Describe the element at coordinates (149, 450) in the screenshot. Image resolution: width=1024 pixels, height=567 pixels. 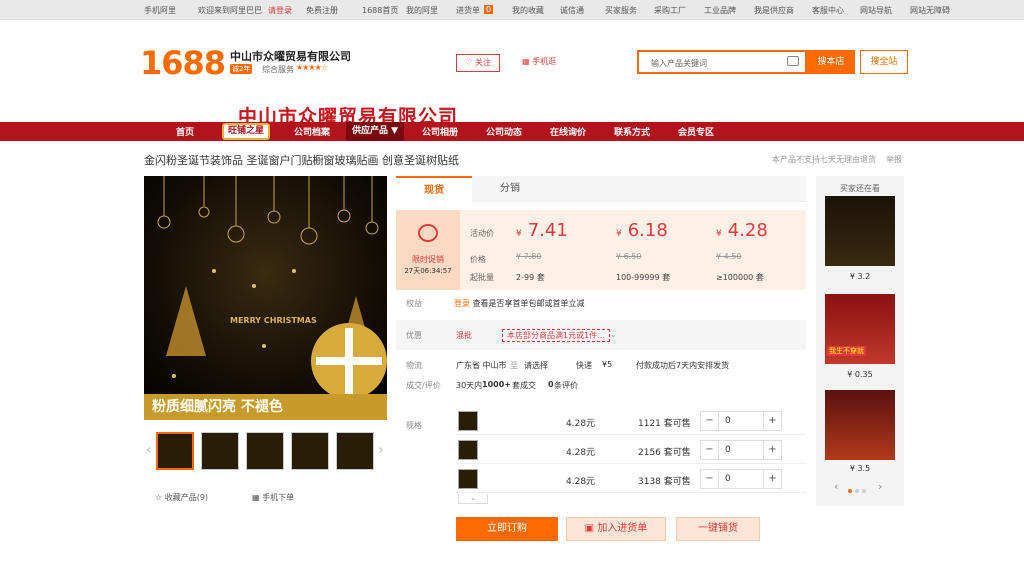
I see `thumb-prev-icon: ‹` at that location.